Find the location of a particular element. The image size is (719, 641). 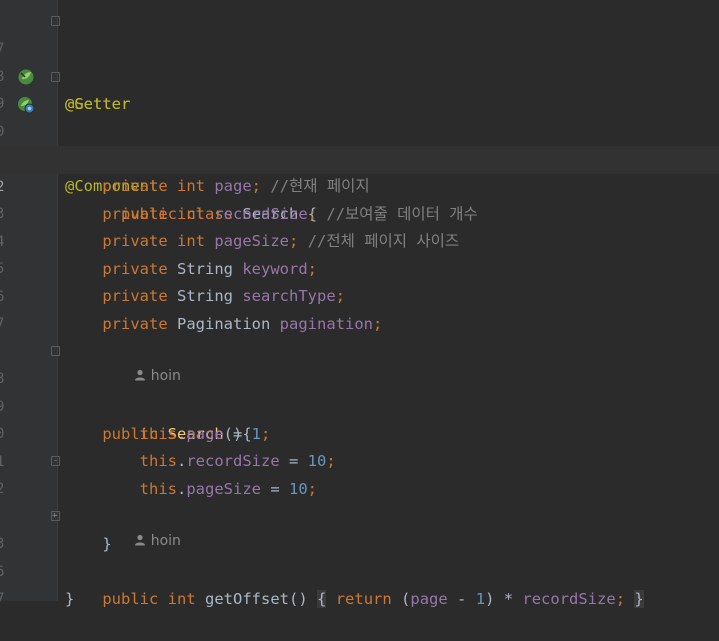

method-name: getOffset is located at coordinates (247, 598).